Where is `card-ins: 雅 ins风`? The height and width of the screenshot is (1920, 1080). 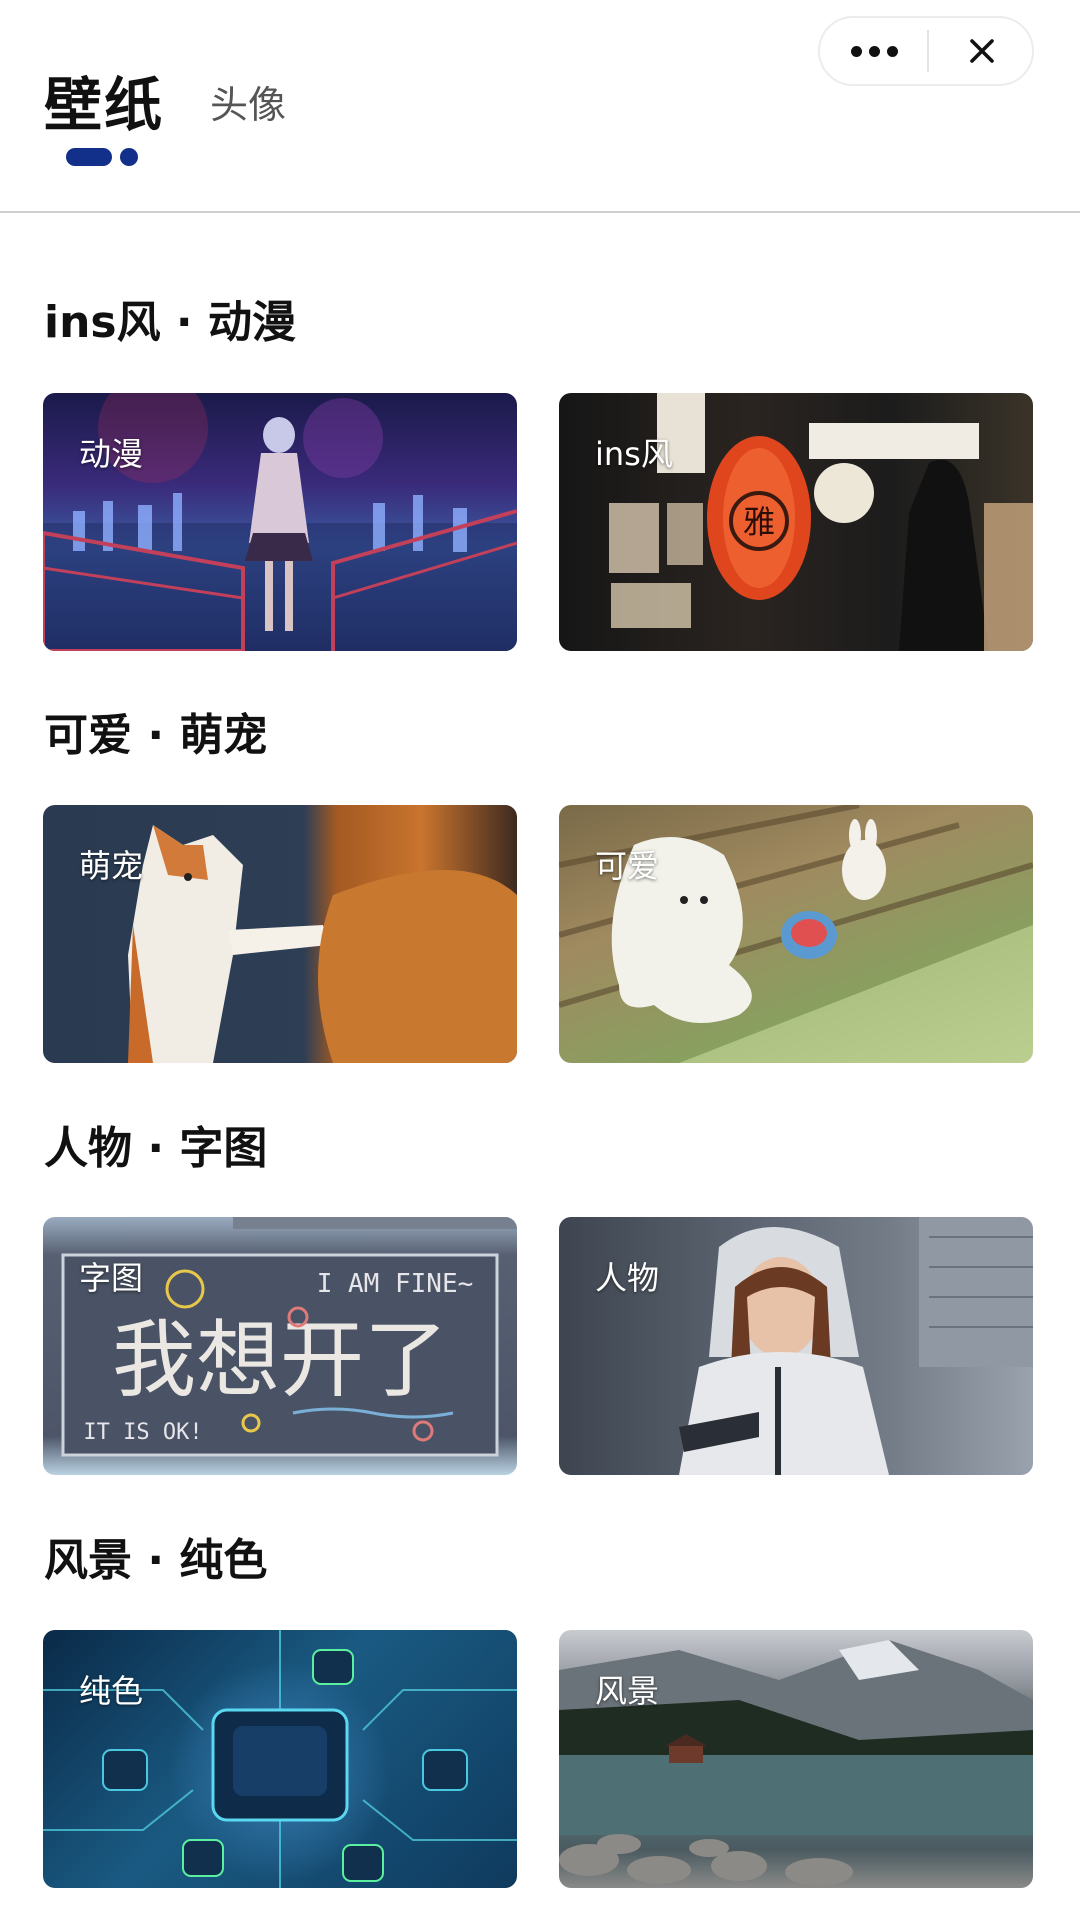 card-ins: 雅 ins风 is located at coordinates (796, 522).